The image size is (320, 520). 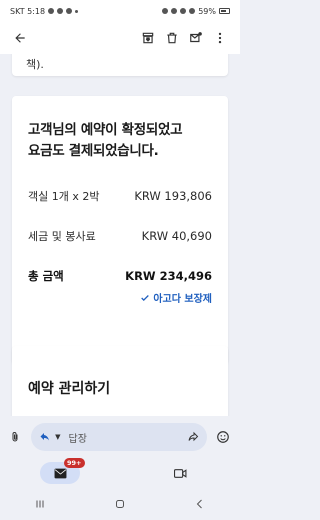 What do you see at coordinates (57, 437) in the screenshot?
I see `chevron-down-icon: ▼` at bounding box center [57, 437].